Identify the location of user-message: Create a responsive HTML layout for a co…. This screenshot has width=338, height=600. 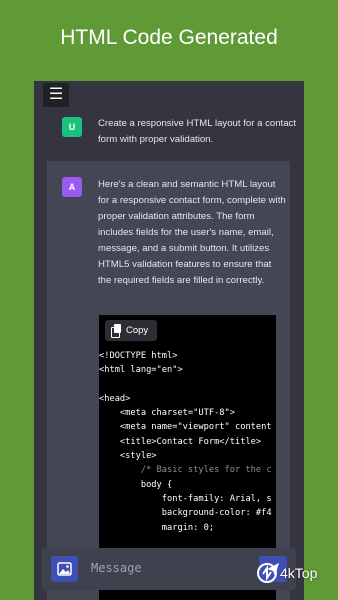
(197, 131).